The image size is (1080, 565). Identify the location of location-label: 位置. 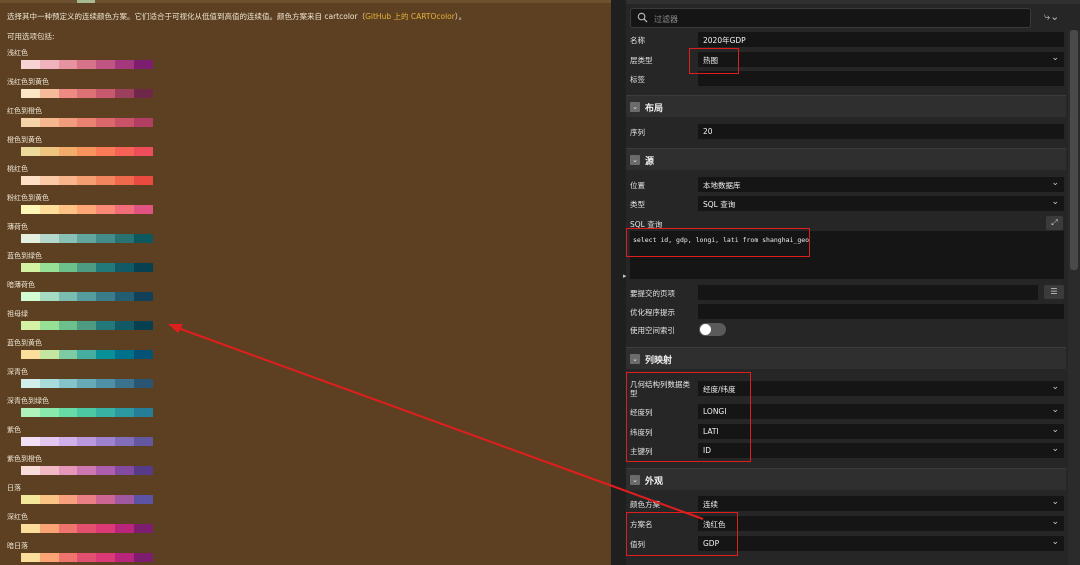
(637, 185).